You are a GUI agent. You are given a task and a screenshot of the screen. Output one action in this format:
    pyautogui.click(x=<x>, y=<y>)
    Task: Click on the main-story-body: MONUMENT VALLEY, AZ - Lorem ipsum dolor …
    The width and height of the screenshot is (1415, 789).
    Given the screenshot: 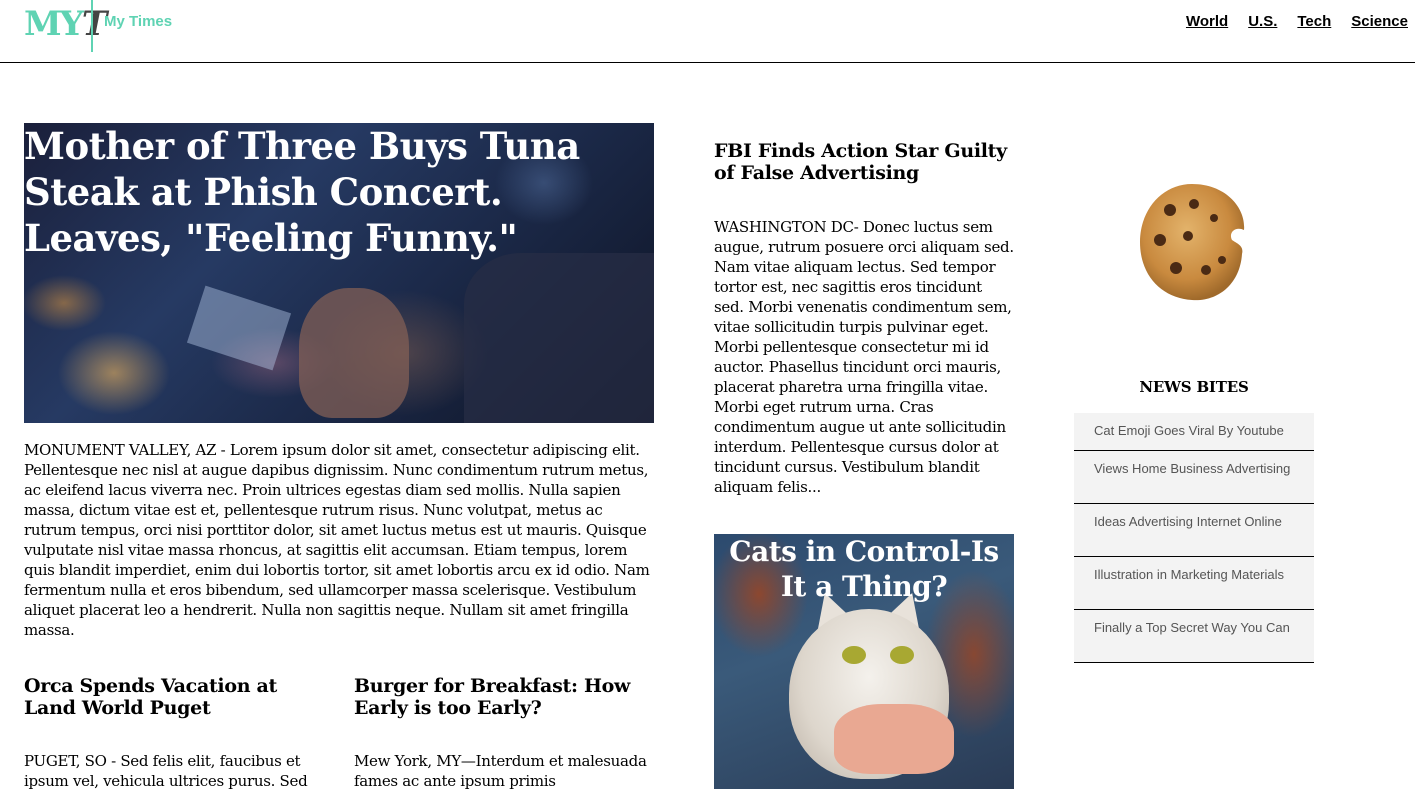 What is the action you would take?
    pyautogui.click(x=337, y=540)
    